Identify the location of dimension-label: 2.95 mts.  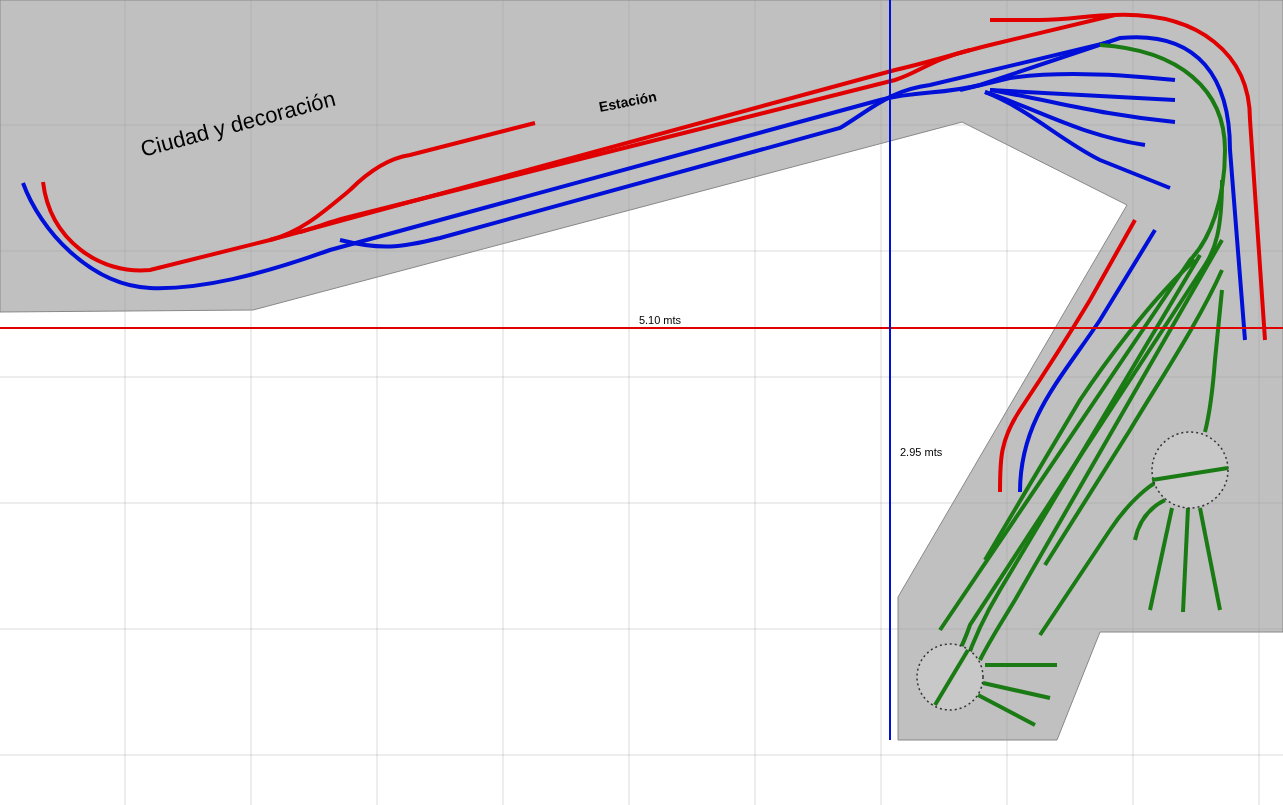
(921, 452).